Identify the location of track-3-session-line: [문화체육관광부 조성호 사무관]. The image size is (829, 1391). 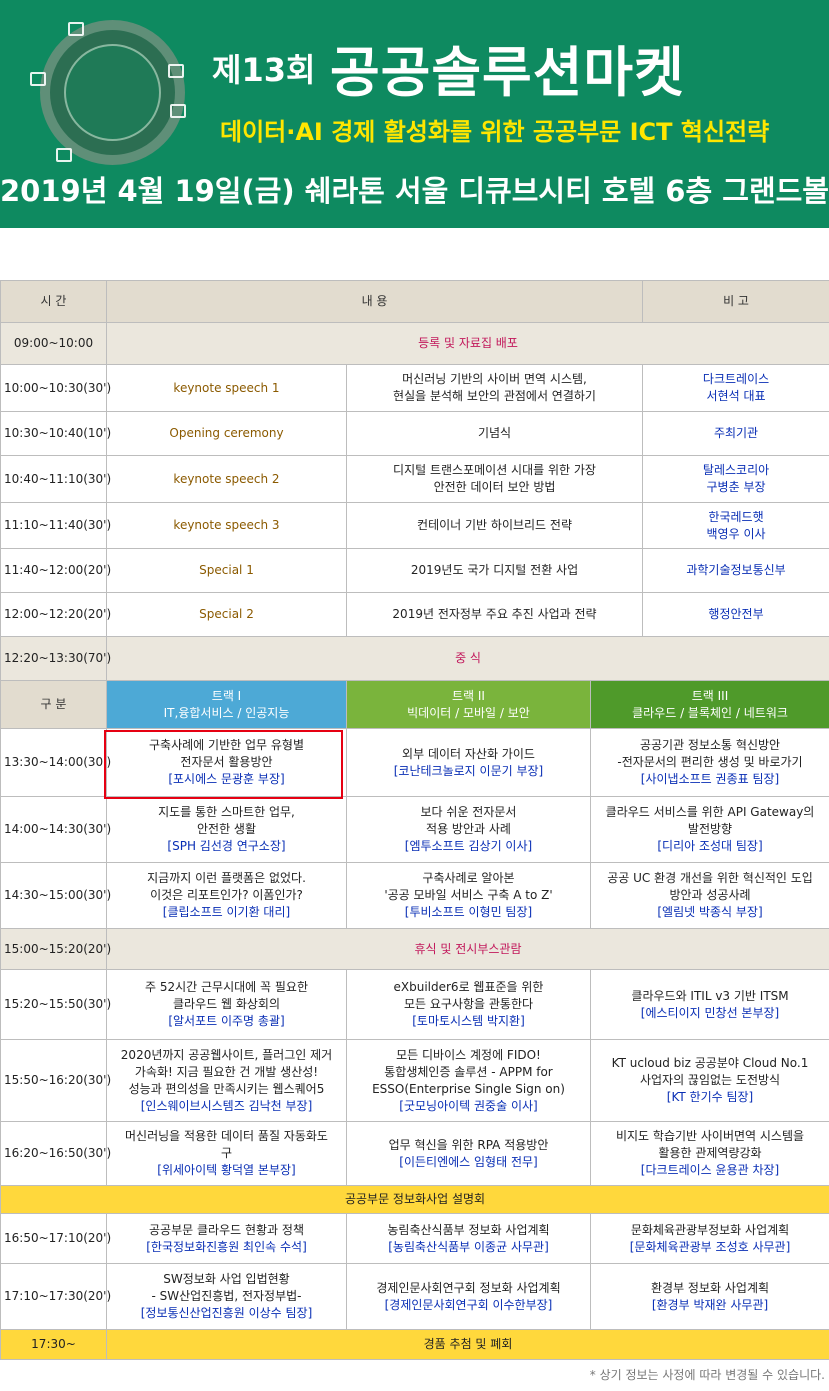
(710, 1246).